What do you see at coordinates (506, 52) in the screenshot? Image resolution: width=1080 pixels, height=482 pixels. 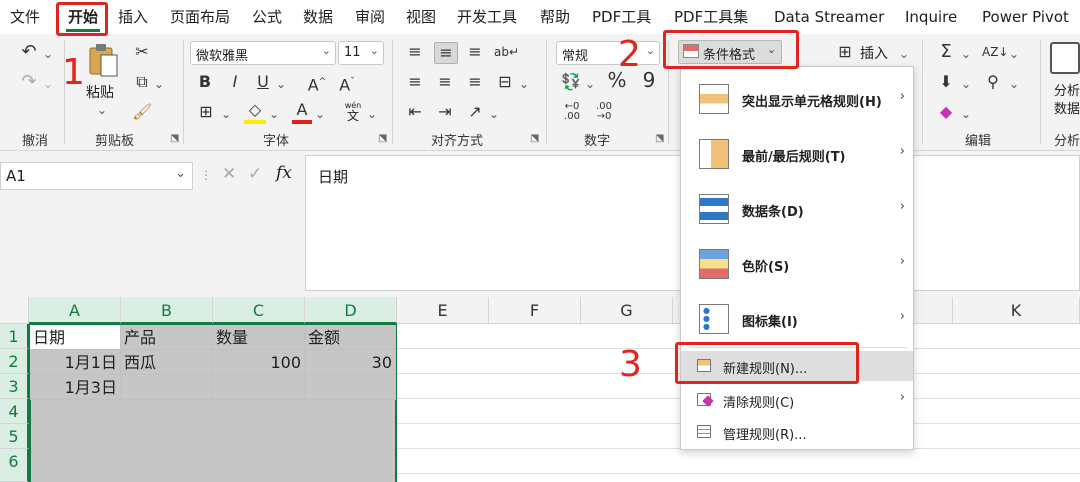 I see `wrap-text-icon: ab↵` at bounding box center [506, 52].